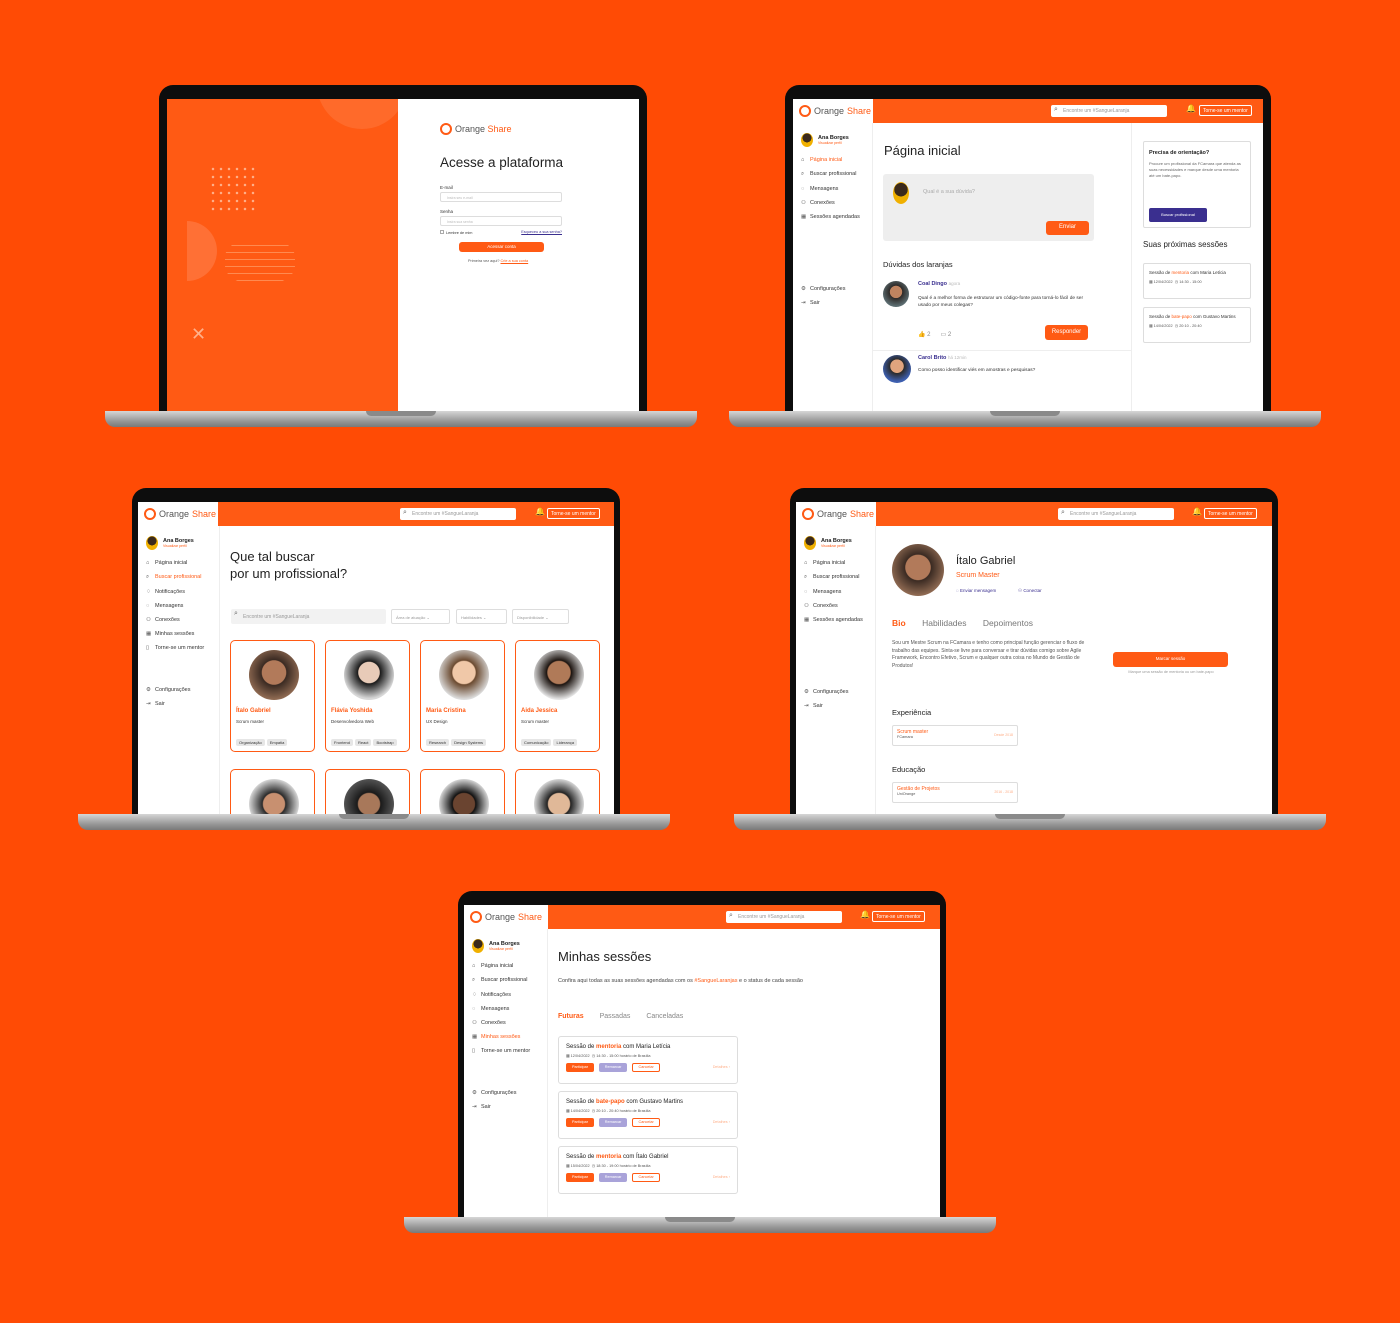 The image size is (1400, 1323). I want to click on send-message-button: ◌ Enviar mensagem, so click(976, 590).